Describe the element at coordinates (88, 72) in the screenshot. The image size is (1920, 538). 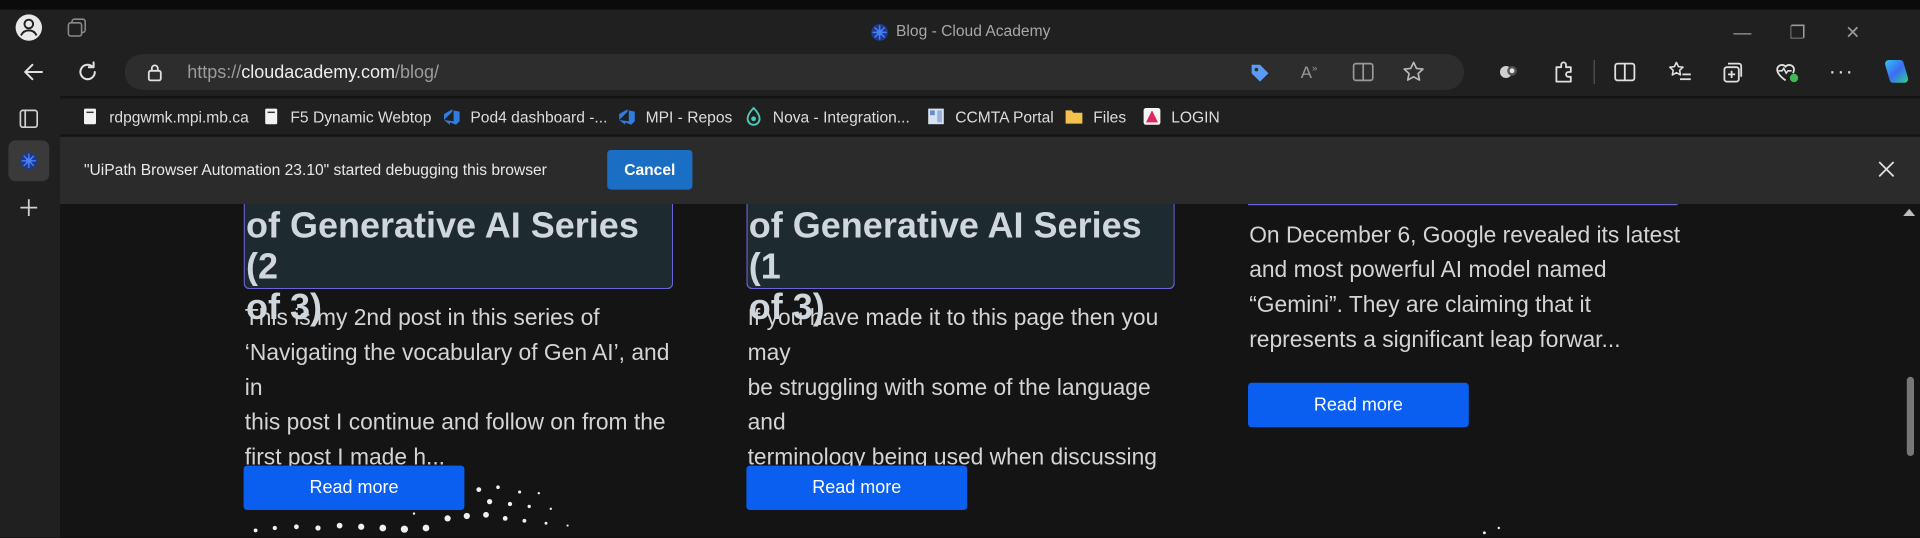
I see `refresh-icon` at that location.